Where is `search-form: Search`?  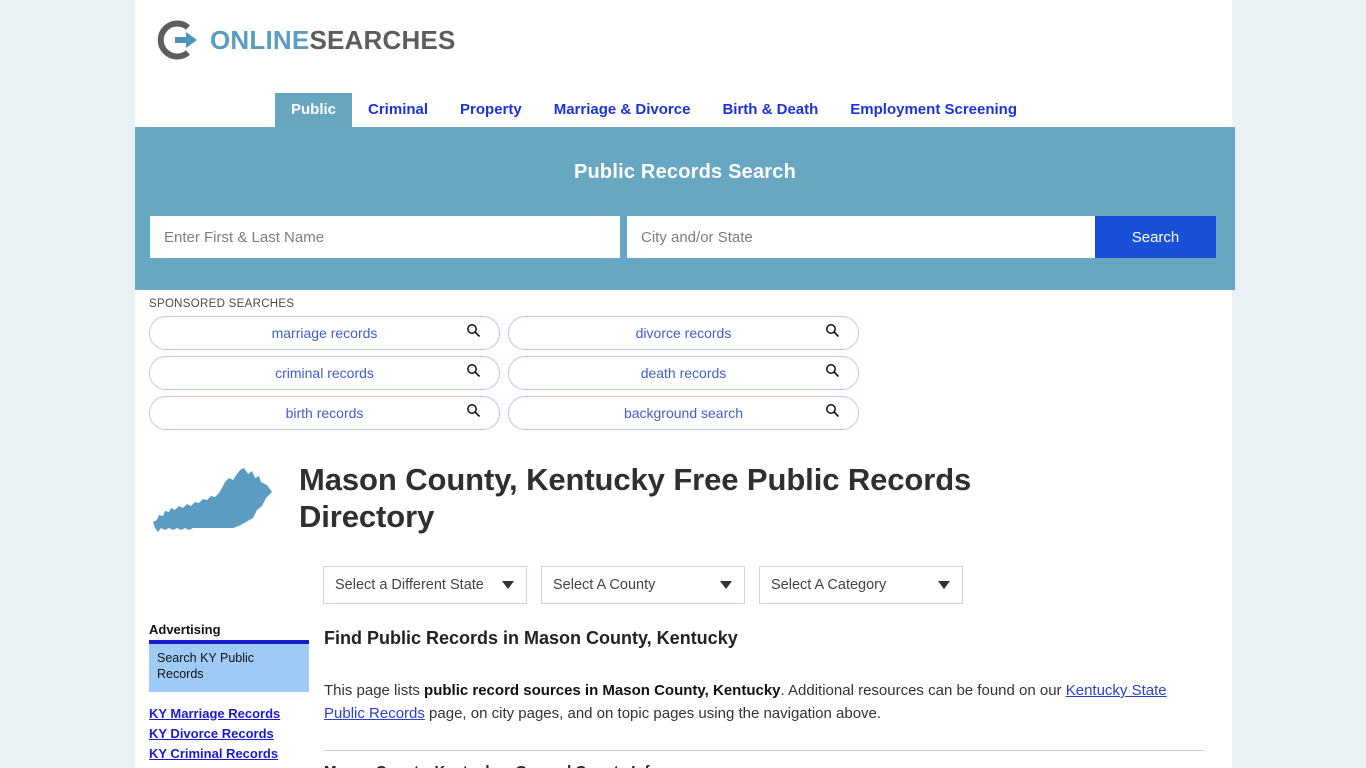
search-form: Search is located at coordinates (683, 237).